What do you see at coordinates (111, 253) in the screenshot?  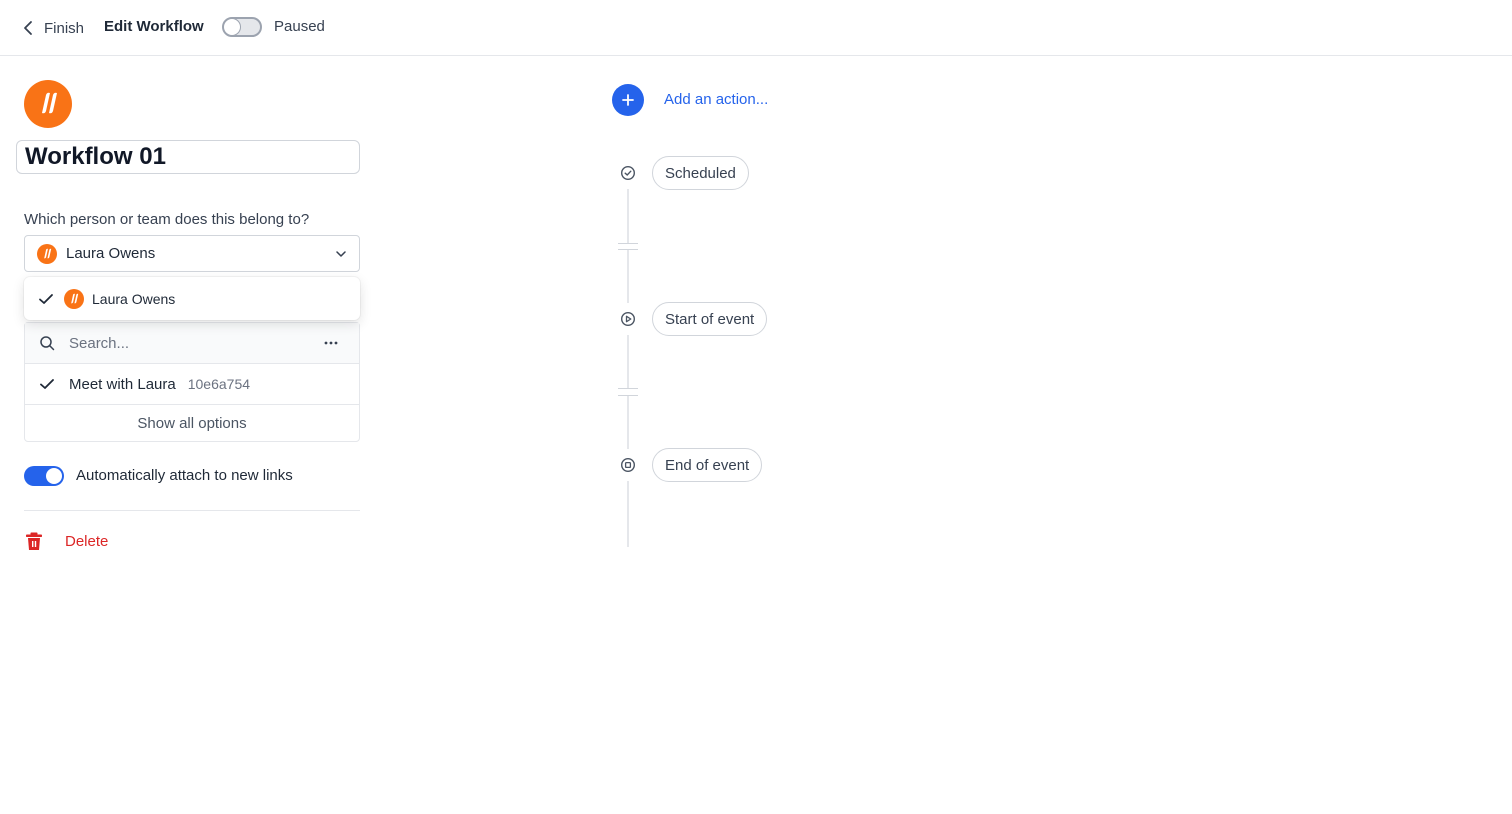 I see `owner-select-value: Laura Owens` at bounding box center [111, 253].